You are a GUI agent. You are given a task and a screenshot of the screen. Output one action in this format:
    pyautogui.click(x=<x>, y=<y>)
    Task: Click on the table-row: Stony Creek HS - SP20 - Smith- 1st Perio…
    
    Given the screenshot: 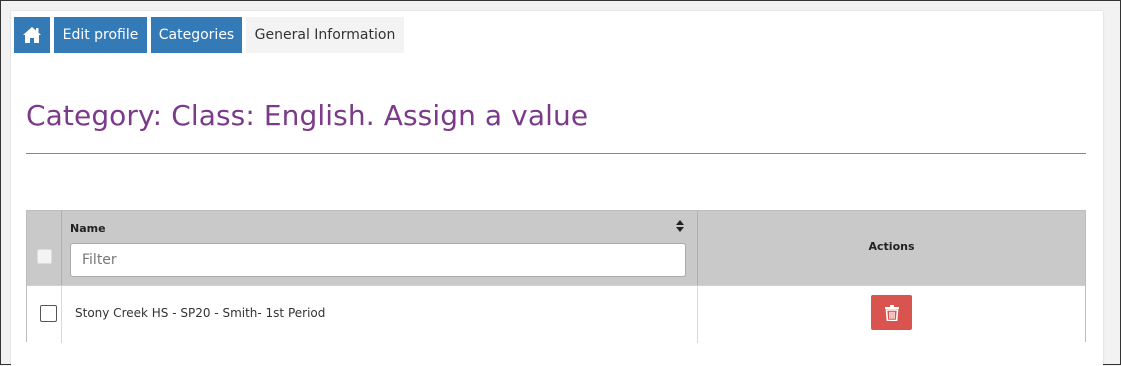 What is the action you would take?
    pyautogui.click(x=556, y=314)
    